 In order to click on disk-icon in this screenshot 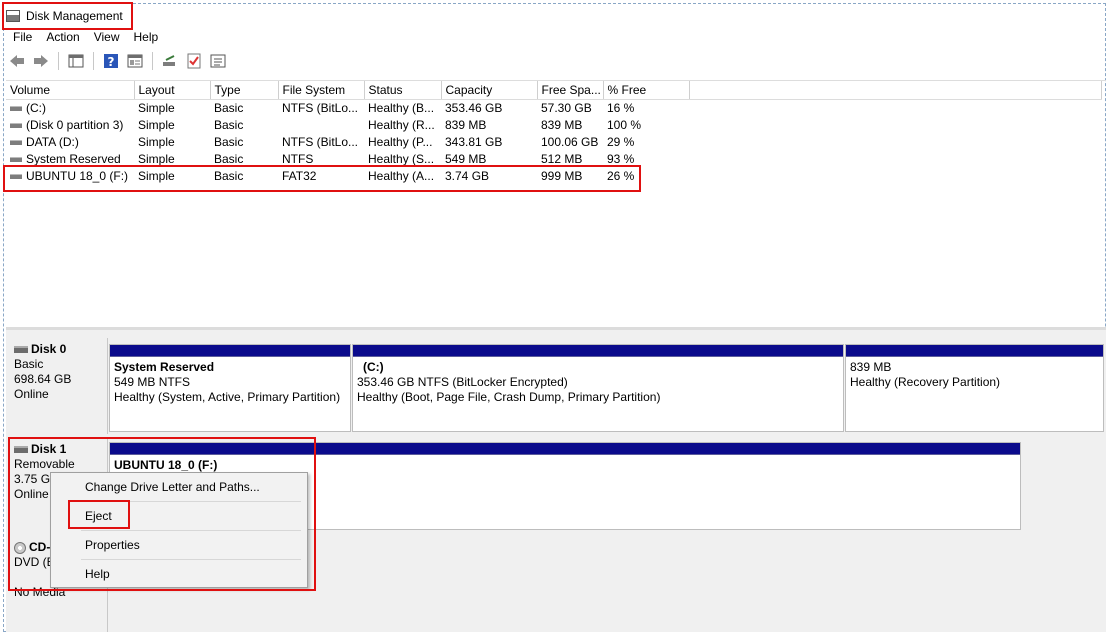, I will do `click(21, 349)`.